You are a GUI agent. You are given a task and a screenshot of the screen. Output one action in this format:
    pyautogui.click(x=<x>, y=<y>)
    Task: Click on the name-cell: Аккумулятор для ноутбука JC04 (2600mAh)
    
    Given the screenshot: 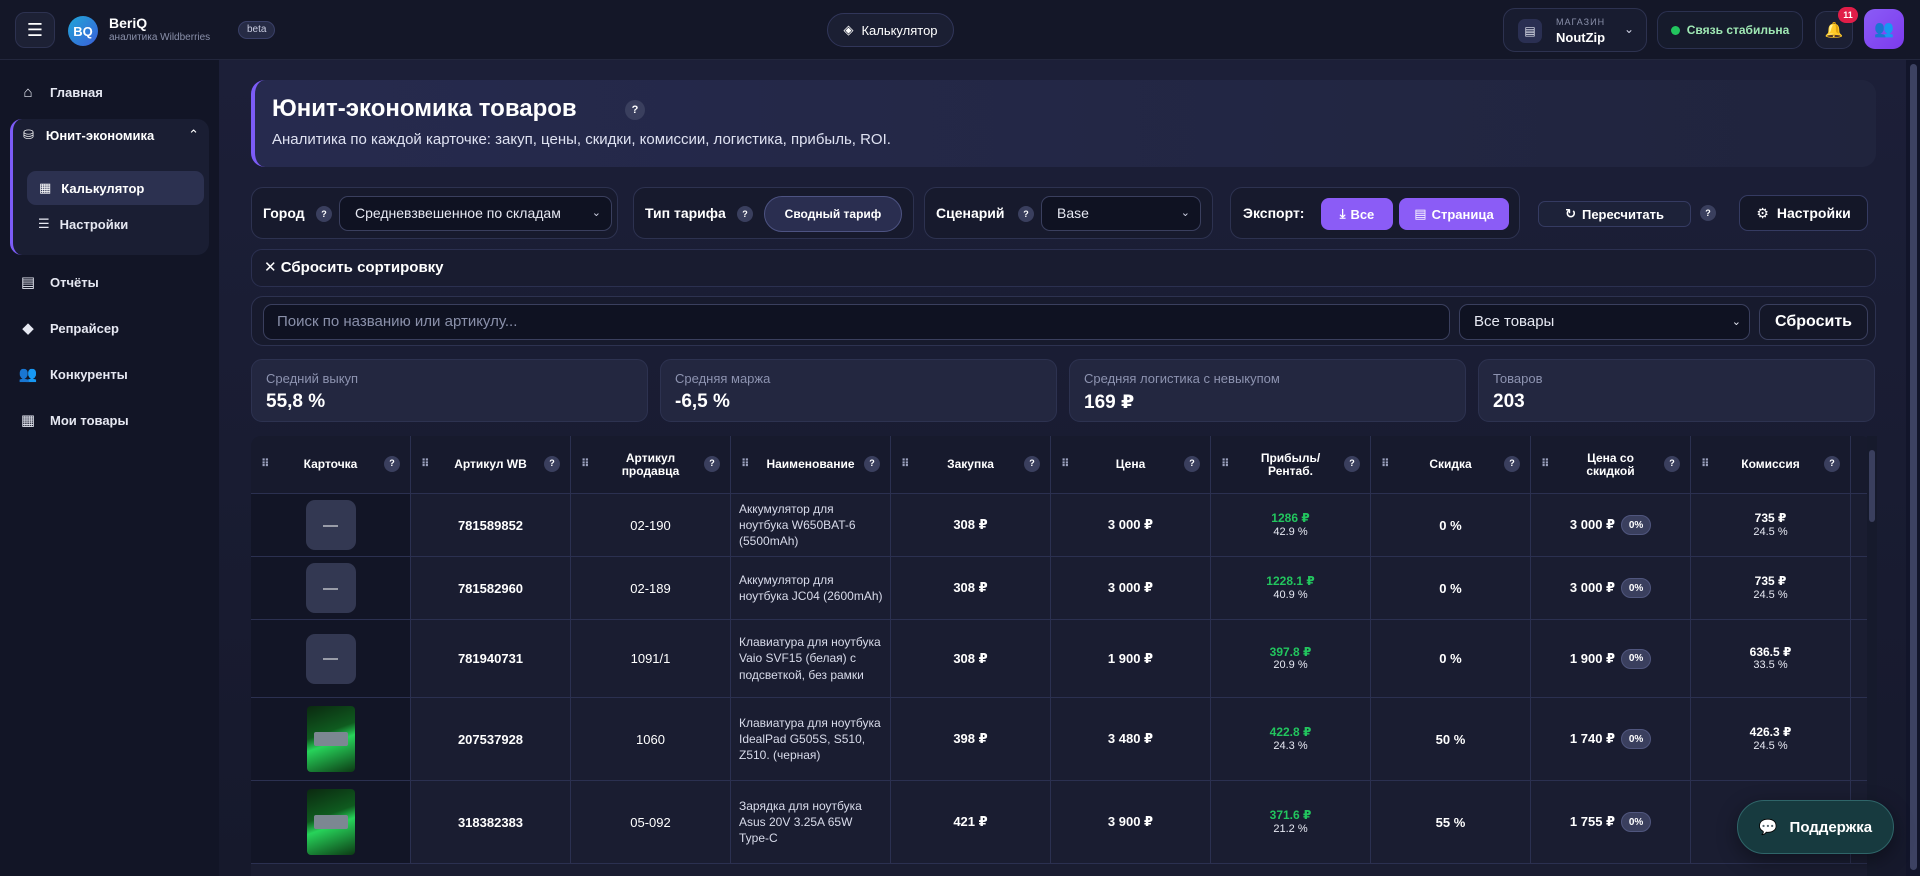 What is the action you would take?
    pyautogui.click(x=811, y=588)
    